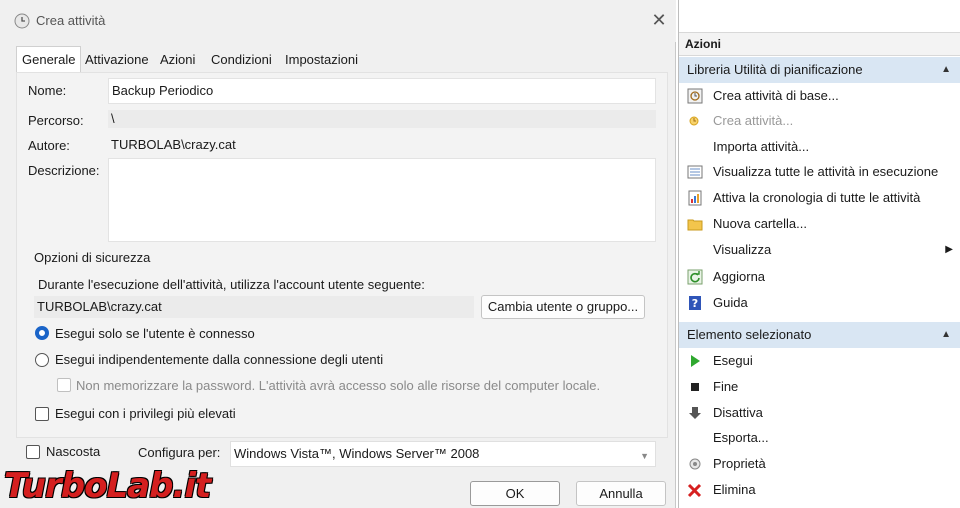  What do you see at coordinates (694, 121) in the screenshot?
I see `create-task-icon` at bounding box center [694, 121].